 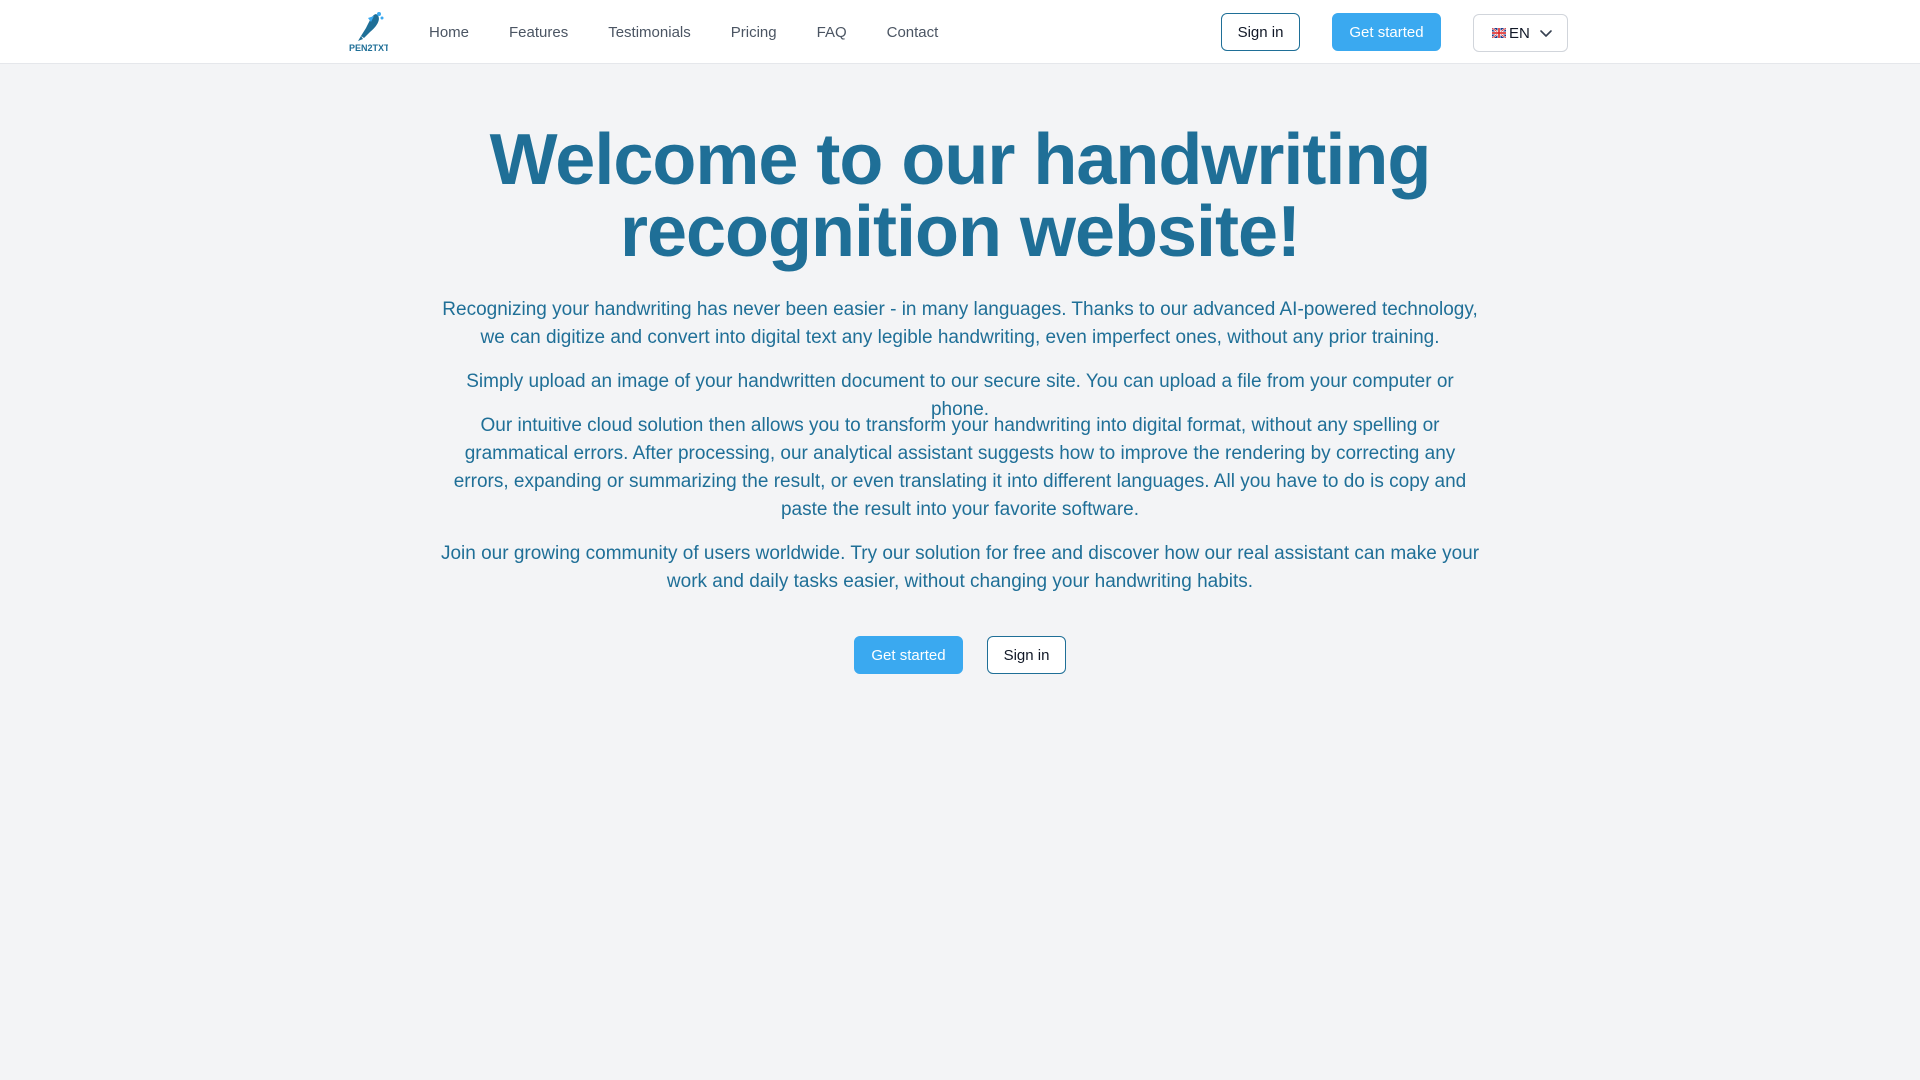 I want to click on brand-logo: PEN2TXT, so click(x=368, y=32).